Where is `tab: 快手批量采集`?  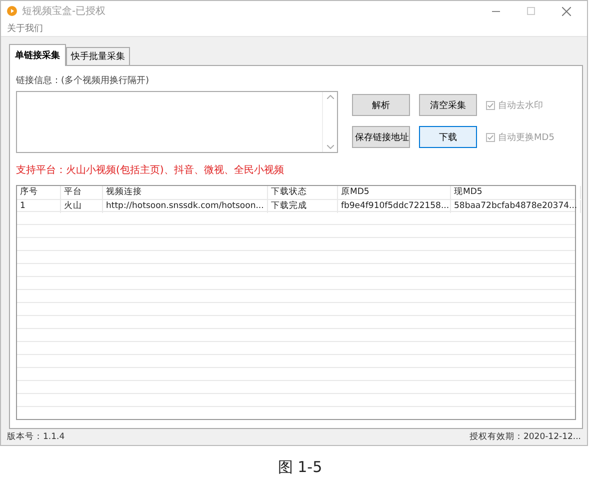 tab: 快手批量采集 is located at coordinates (98, 56).